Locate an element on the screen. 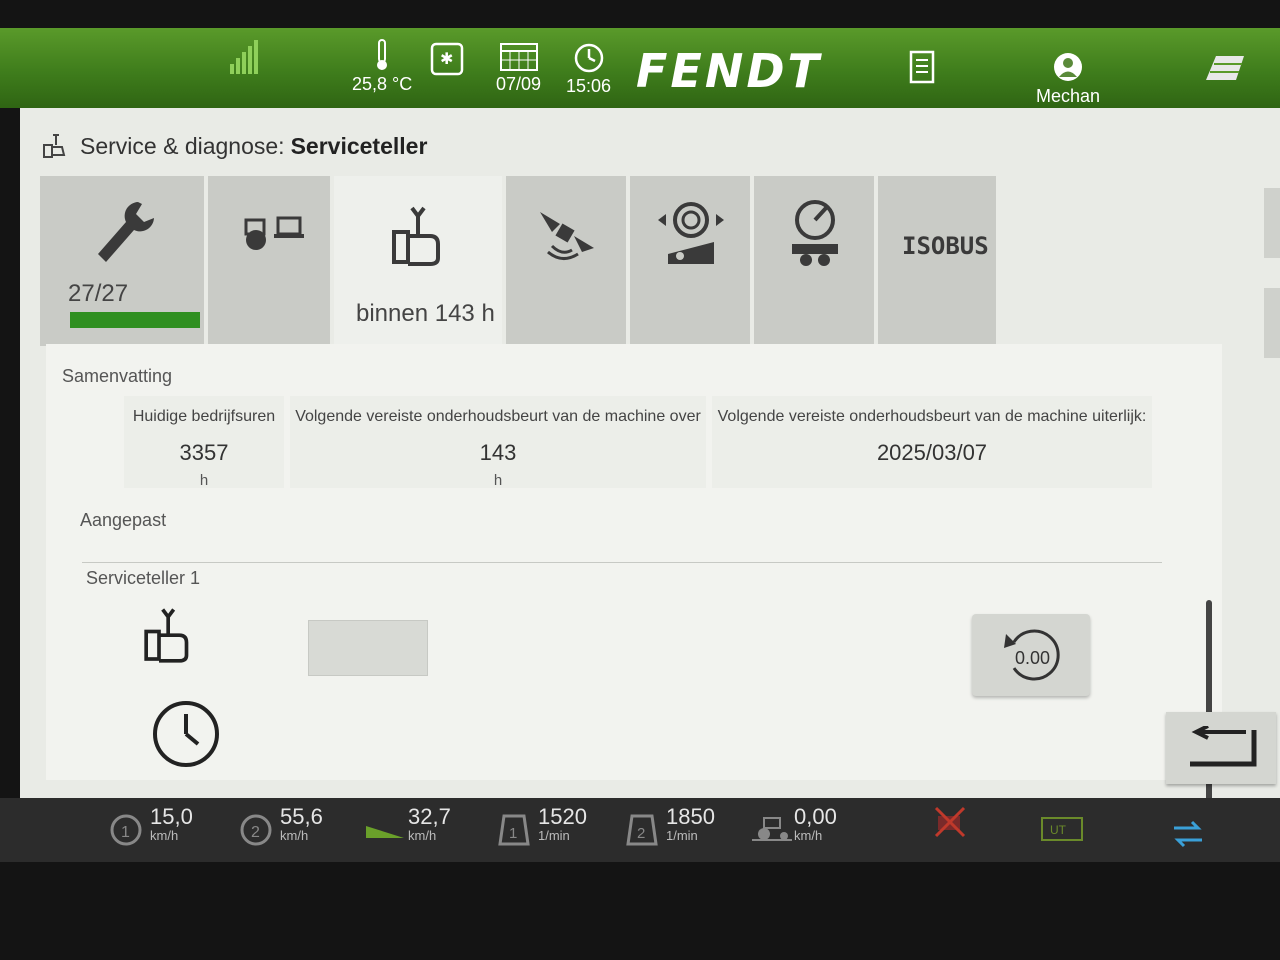 This screenshot has height=960, width=1280. speed-3-readout: 32,7 km/h is located at coordinates (429, 823).